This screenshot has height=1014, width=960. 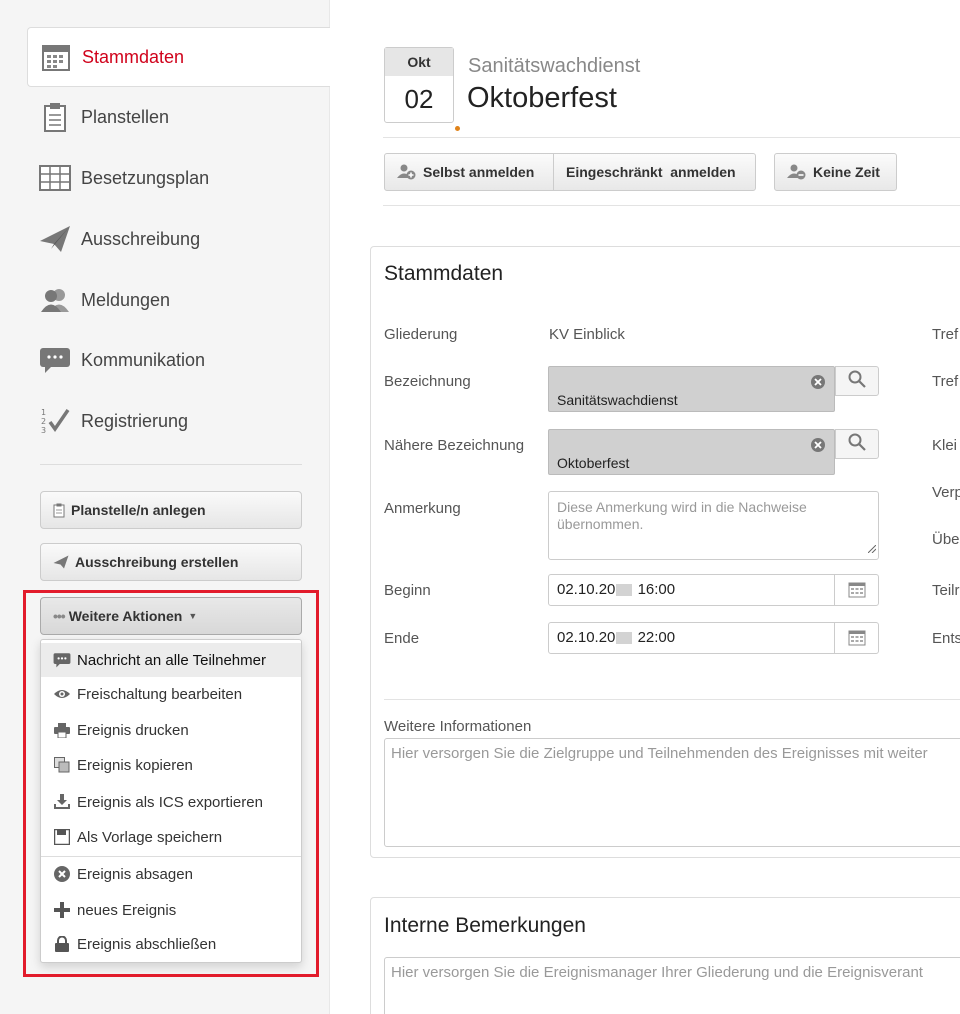 What do you see at coordinates (135, 420) in the screenshot?
I see `nav-label: Registrierung` at bounding box center [135, 420].